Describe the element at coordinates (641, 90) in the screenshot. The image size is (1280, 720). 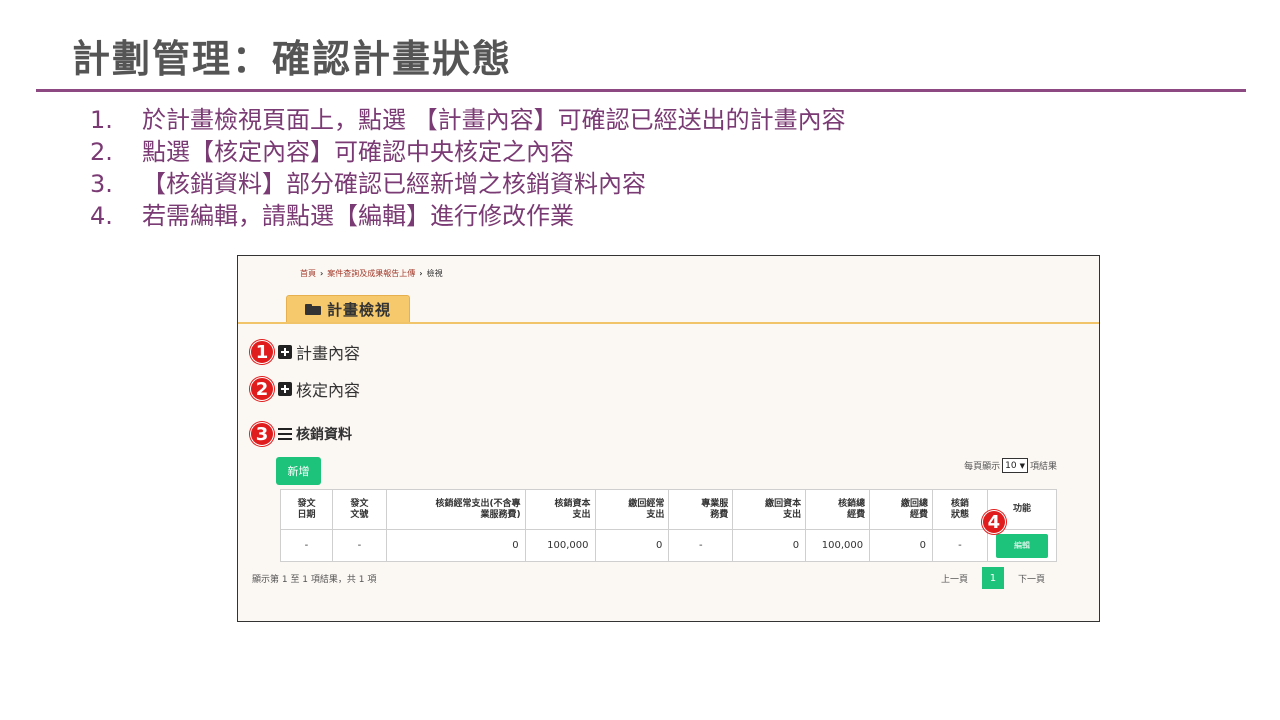
I see `title-divider` at that location.